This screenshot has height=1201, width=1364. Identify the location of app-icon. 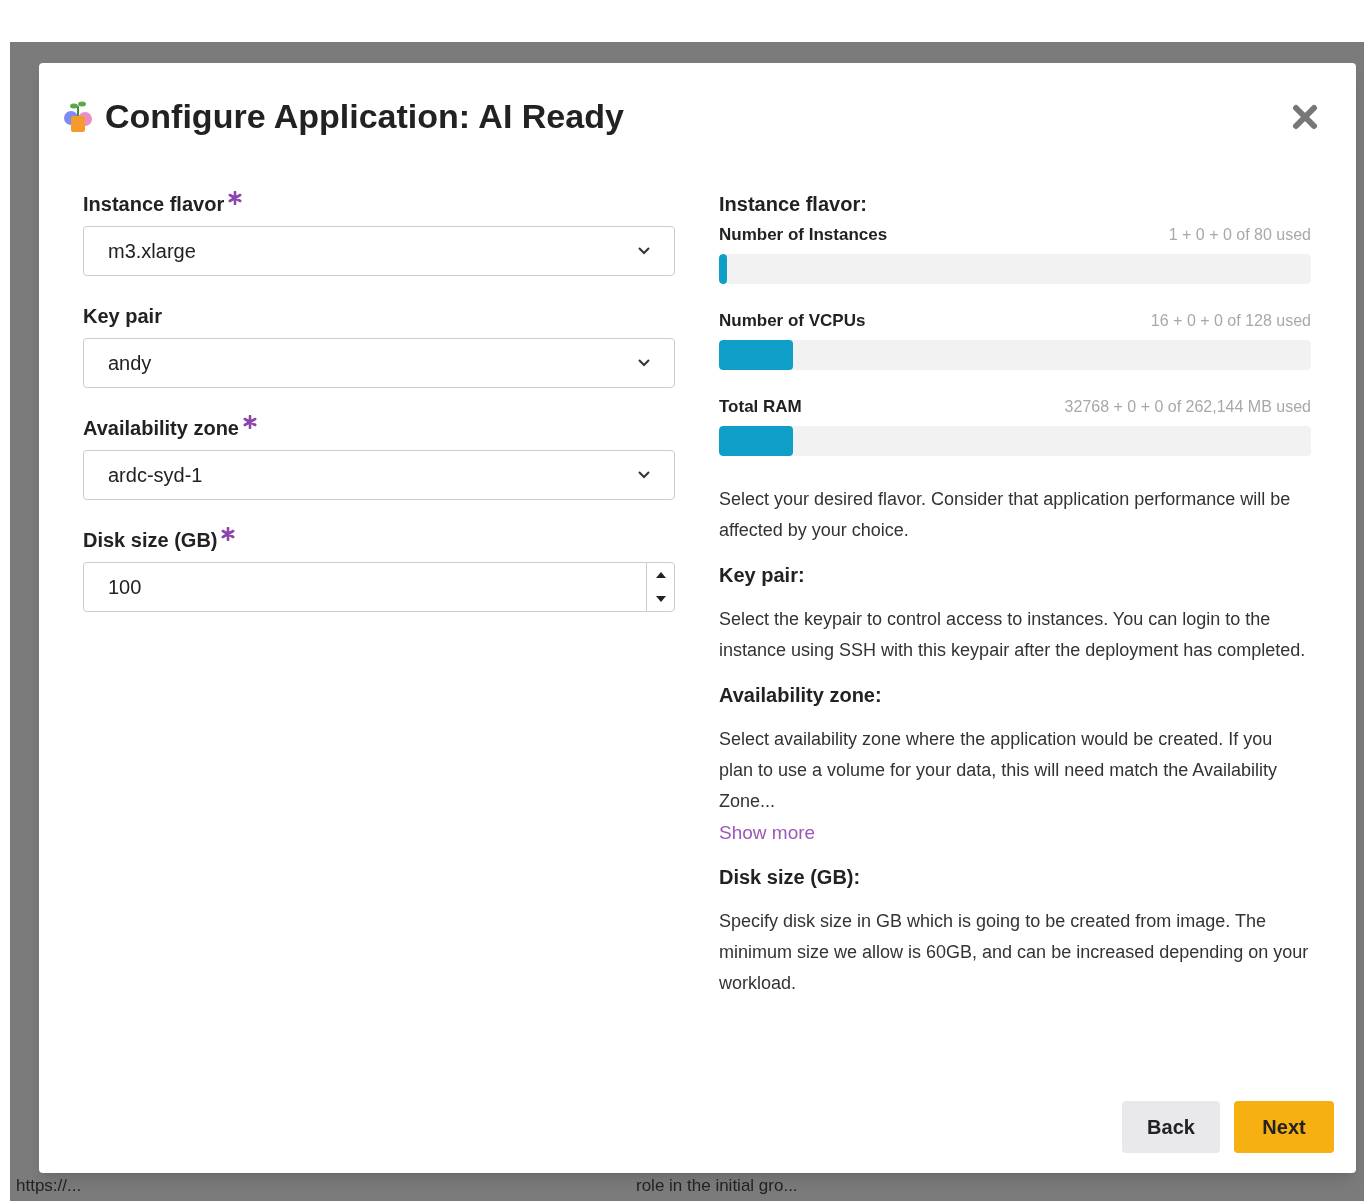
(78, 116).